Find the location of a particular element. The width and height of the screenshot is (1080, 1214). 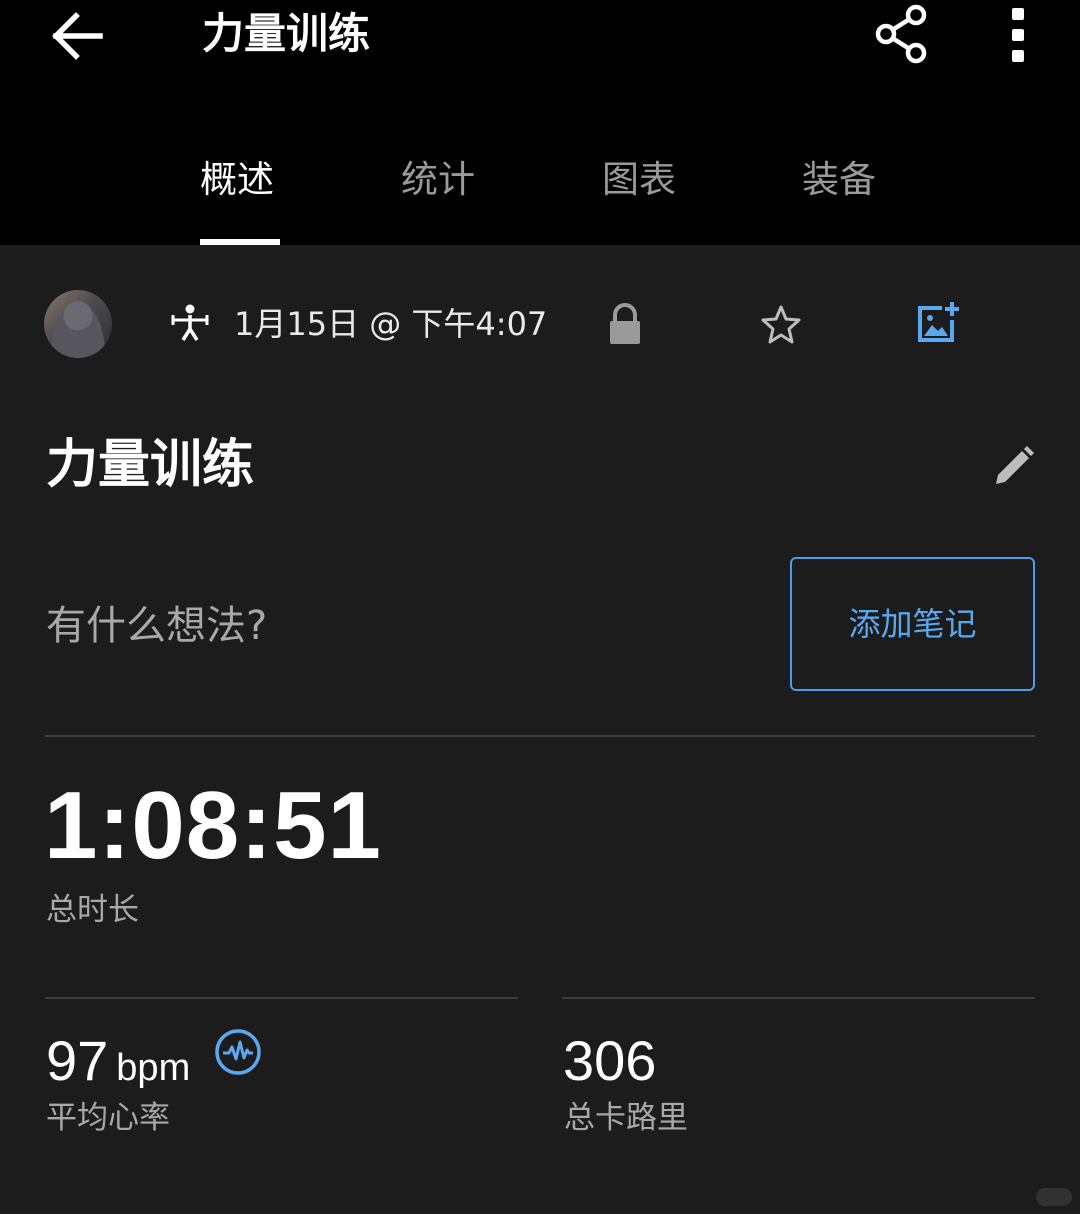

tab-stats: 统计 is located at coordinates (441, 197).